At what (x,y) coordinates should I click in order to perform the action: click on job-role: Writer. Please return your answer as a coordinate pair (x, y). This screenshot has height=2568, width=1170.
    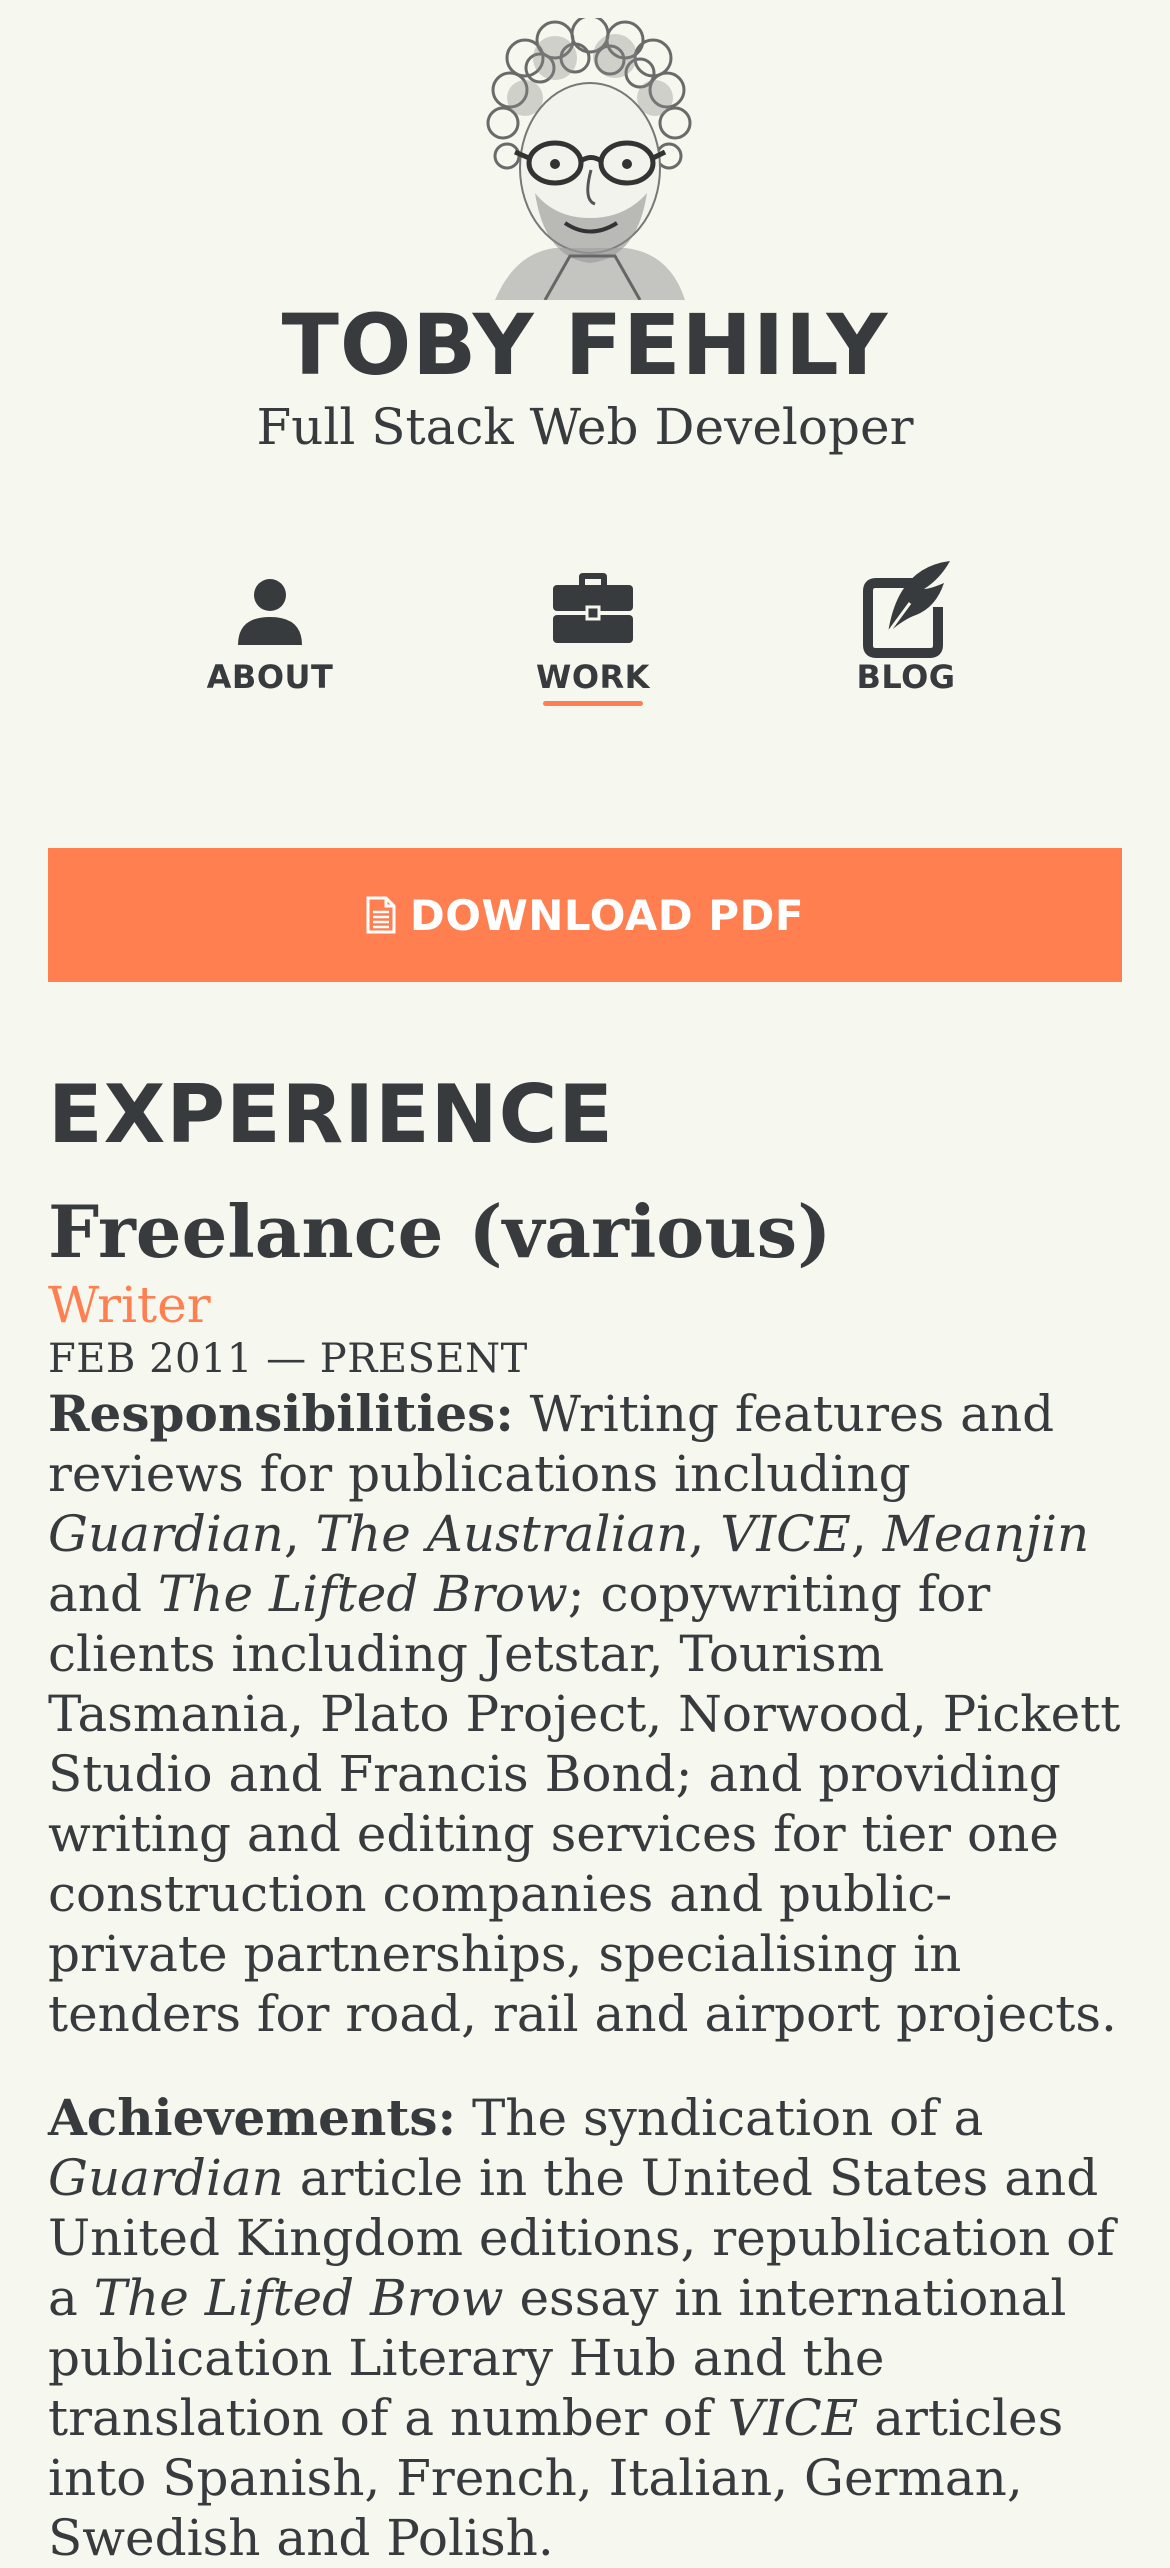
    Looking at the image, I should click on (129, 1305).